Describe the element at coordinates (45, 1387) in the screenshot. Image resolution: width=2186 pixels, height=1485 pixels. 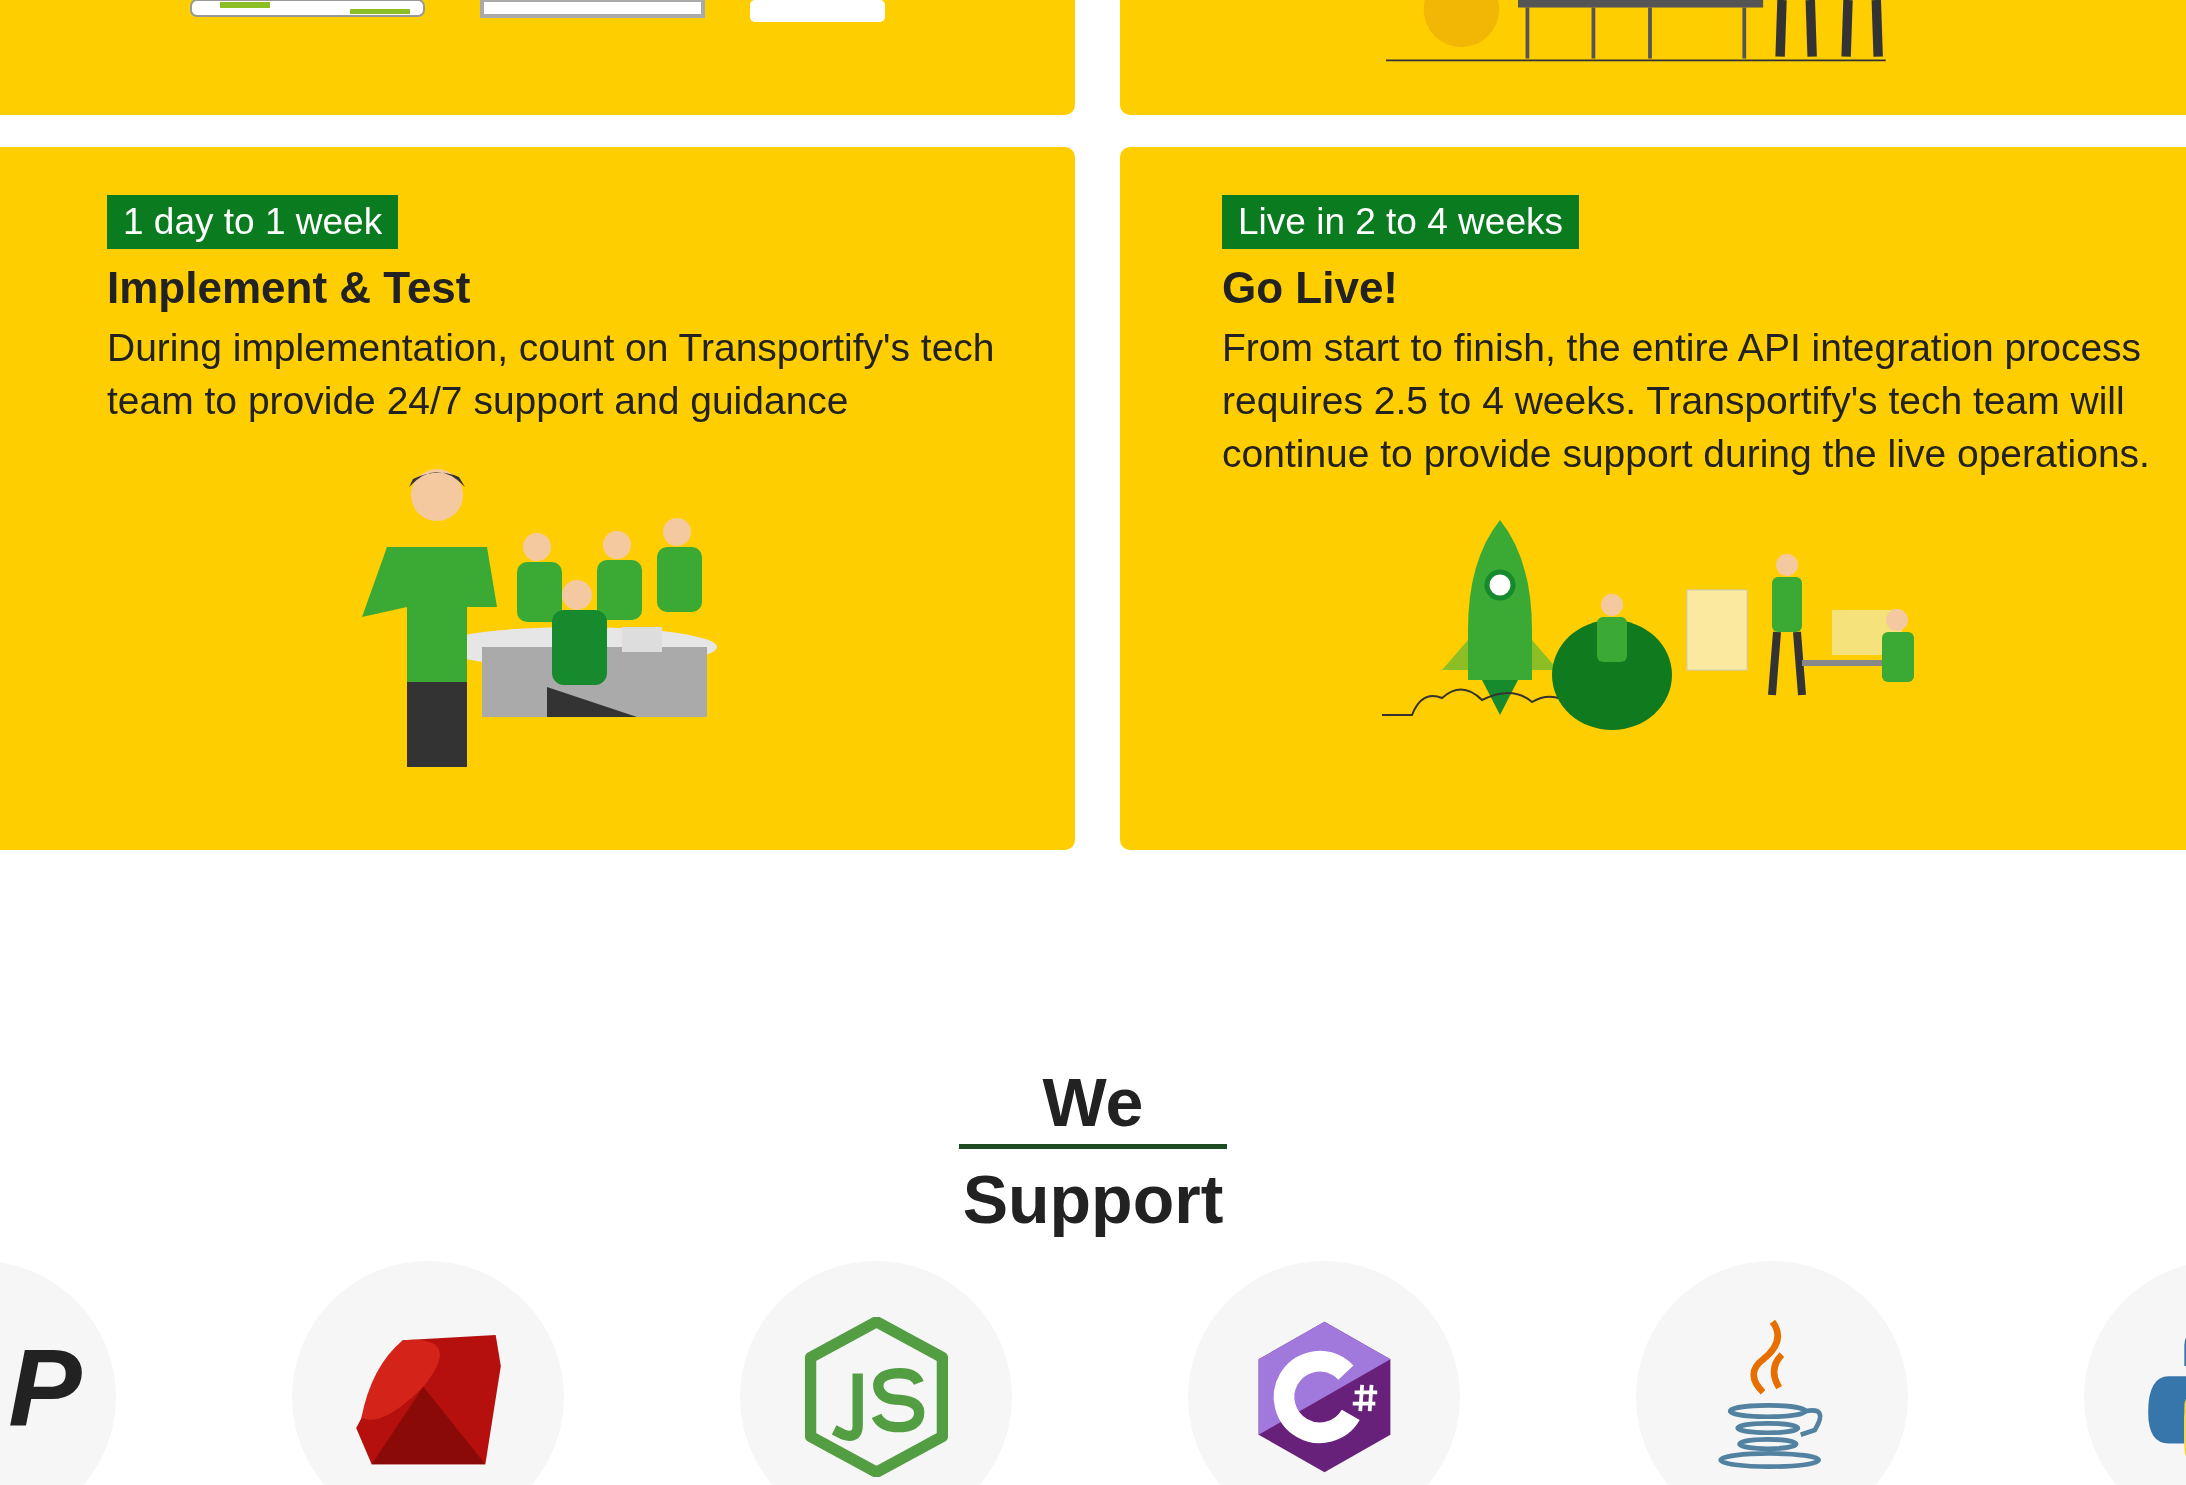
I see `php-logo: P` at that location.